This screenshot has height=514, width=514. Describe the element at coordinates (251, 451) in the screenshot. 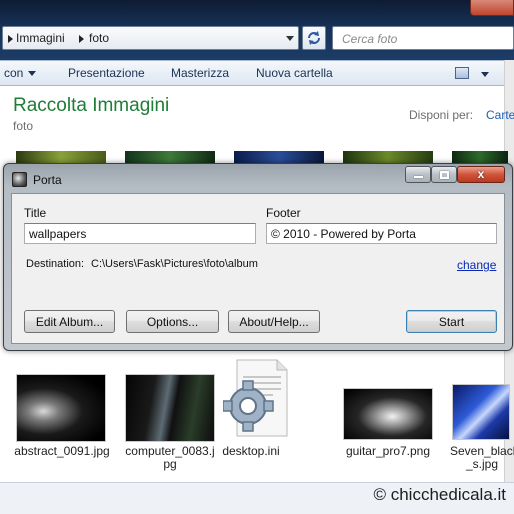

I see `file-name: desktop.ini` at that location.